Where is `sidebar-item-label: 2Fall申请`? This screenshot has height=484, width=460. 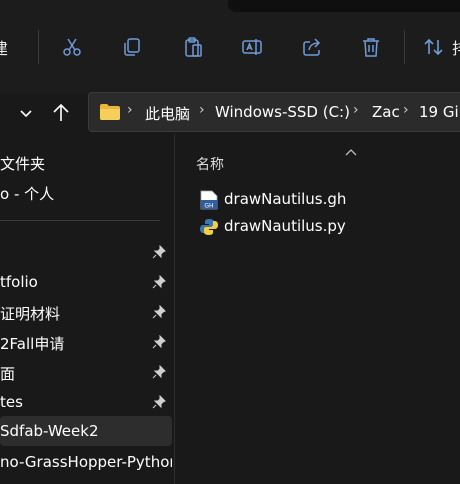 sidebar-item-label: 2Fall申请 is located at coordinates (32, 344).